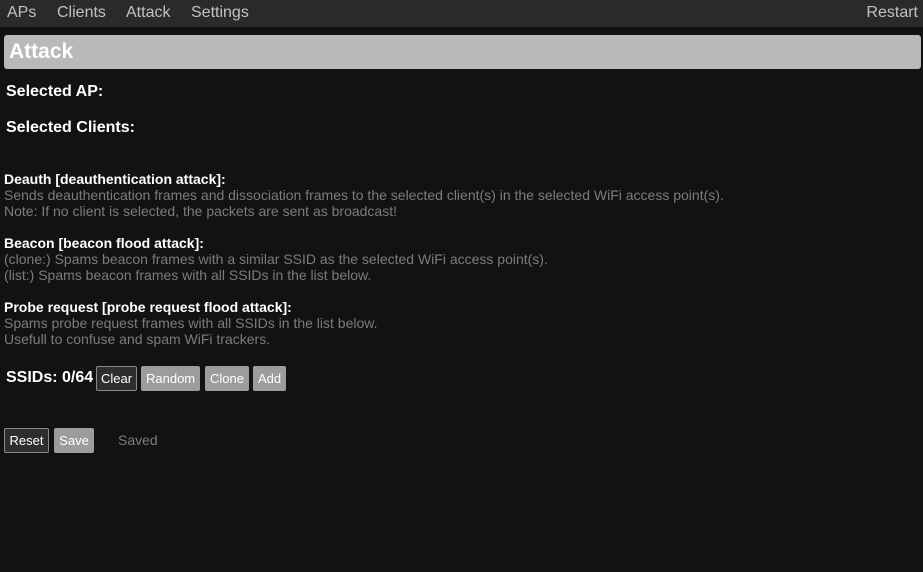  Describe the element at coordinates (104, 243) in the screenshot. I see `beacon-title: Beacon [beacon flood attack]:` at that location.